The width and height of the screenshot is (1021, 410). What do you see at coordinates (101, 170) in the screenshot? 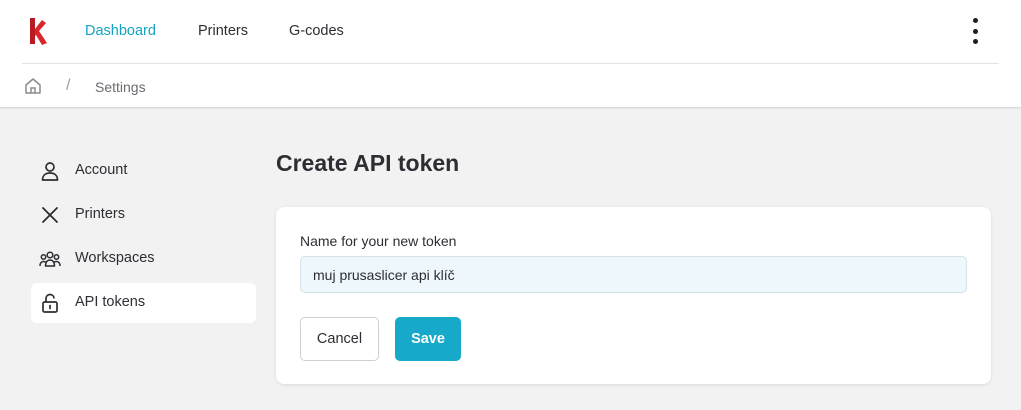
I see `sidebar-item-label: Account` at bounding box center [101, 170].